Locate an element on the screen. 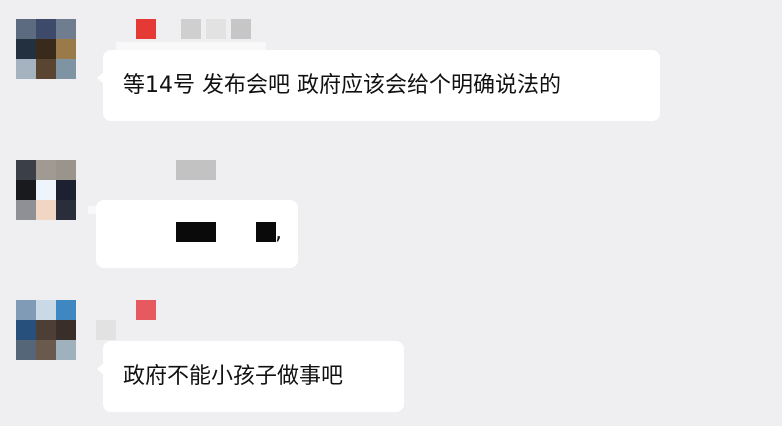  blur-artifact is located at coordinates (106, 330).